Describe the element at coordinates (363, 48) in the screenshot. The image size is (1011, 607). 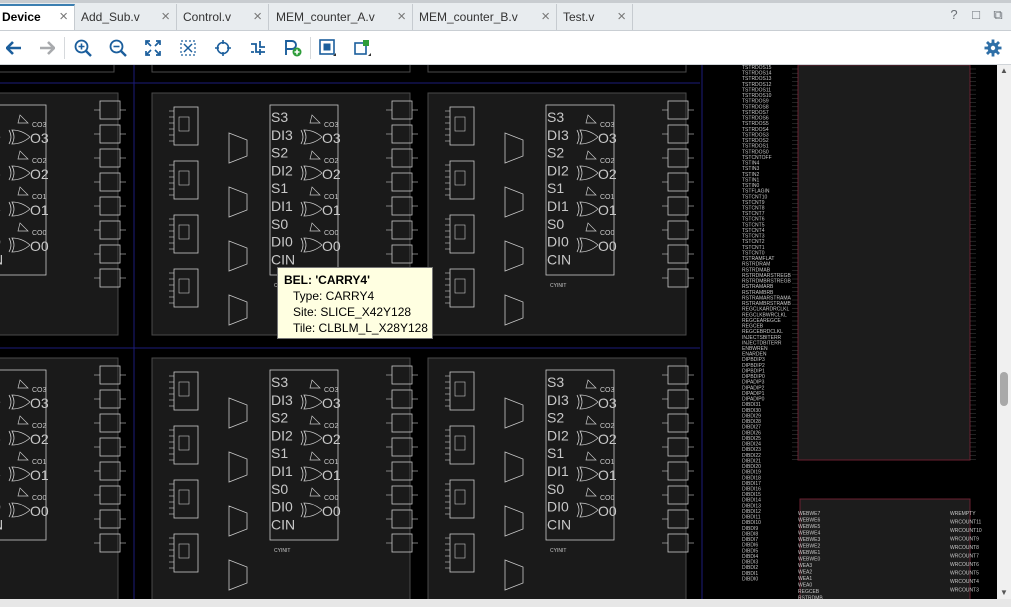
I see `route-nodes-icon` at that location.